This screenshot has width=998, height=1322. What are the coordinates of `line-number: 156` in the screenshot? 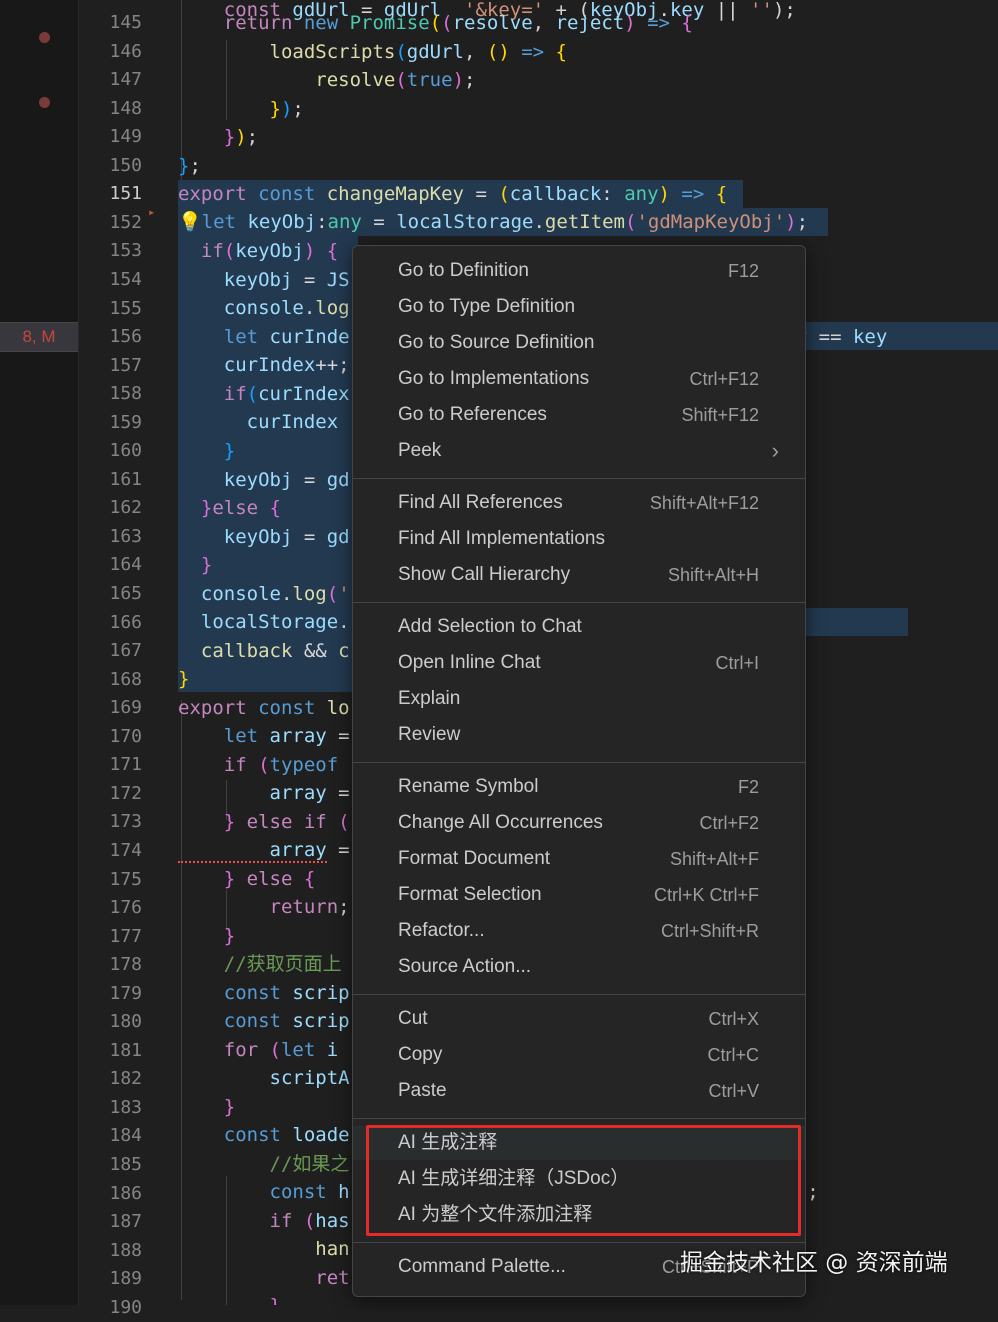 It's located at (125, 337).